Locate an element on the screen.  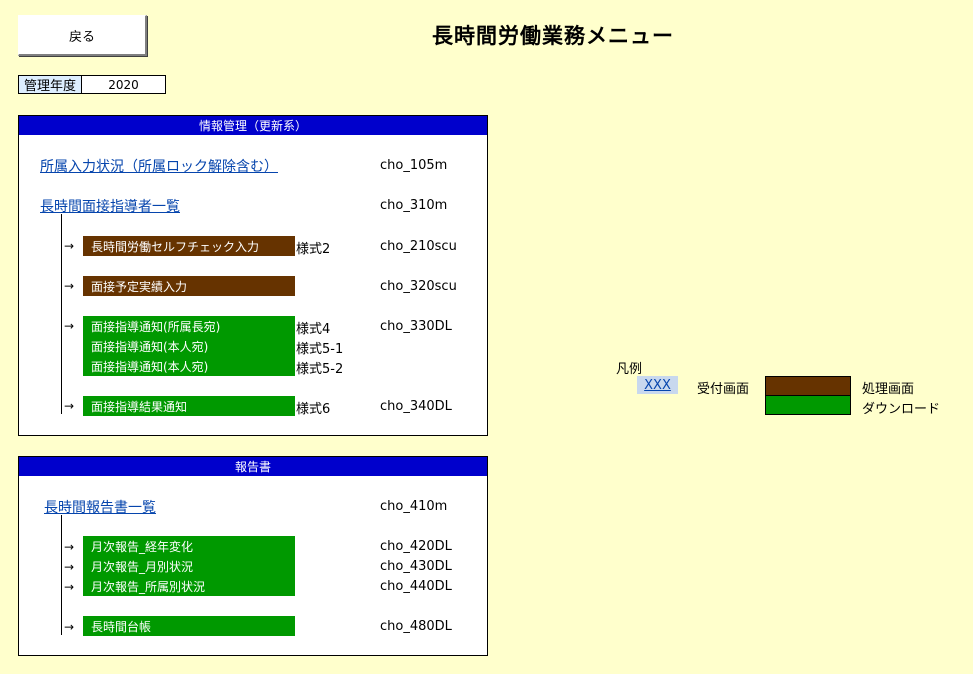
menu-monthly-report-by-month: 月次報告_月別状況 is located at coordinates (189, 566).